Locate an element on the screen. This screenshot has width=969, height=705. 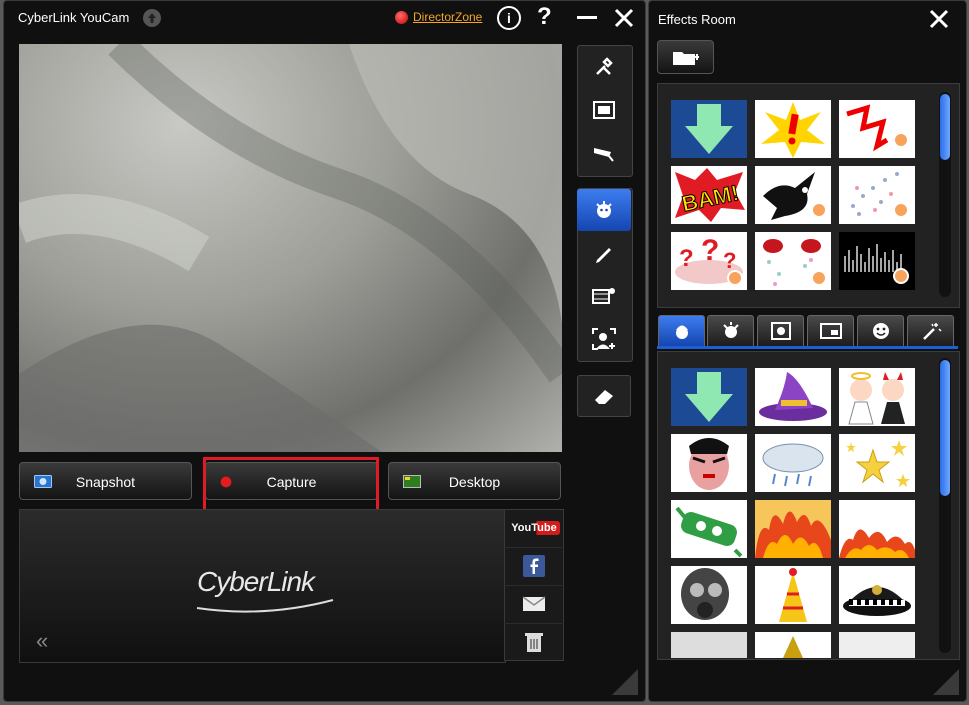
youtube-icon: YouTube is located at coordinates (534, 528).